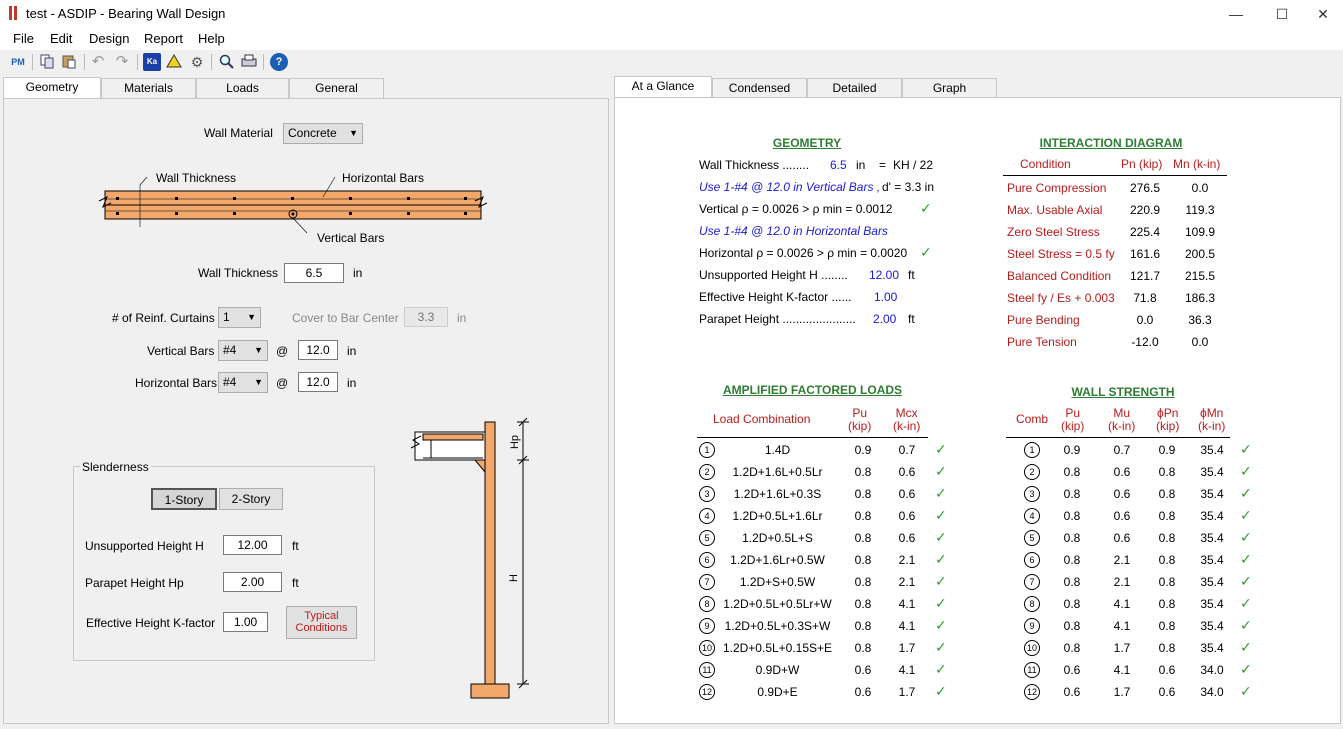 This screenshot has height=729, width=1343. What do you see at coordinates (295, 546) in the screenshot?
I see `unsupported-height-unit: ft` at bounding box center [295, 546].